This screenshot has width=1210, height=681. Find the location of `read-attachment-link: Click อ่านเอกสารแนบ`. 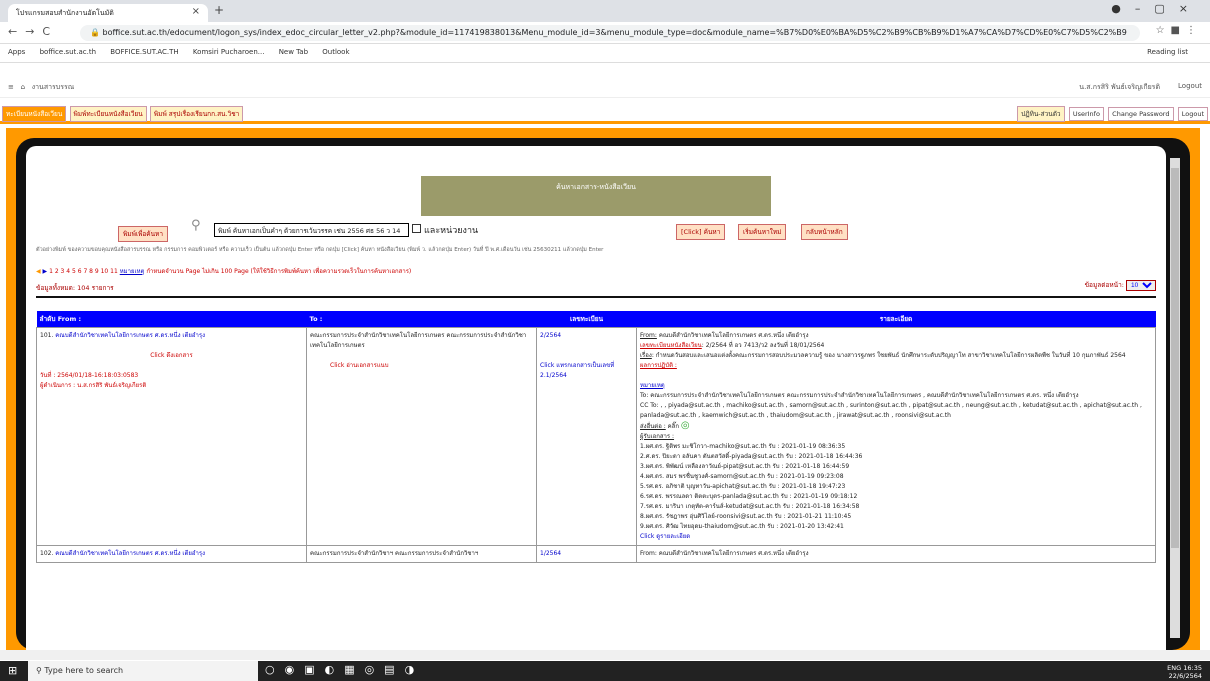

read-attachment-link: Click อ่านเอกสารแนบ is located at coordinates (421, 366).